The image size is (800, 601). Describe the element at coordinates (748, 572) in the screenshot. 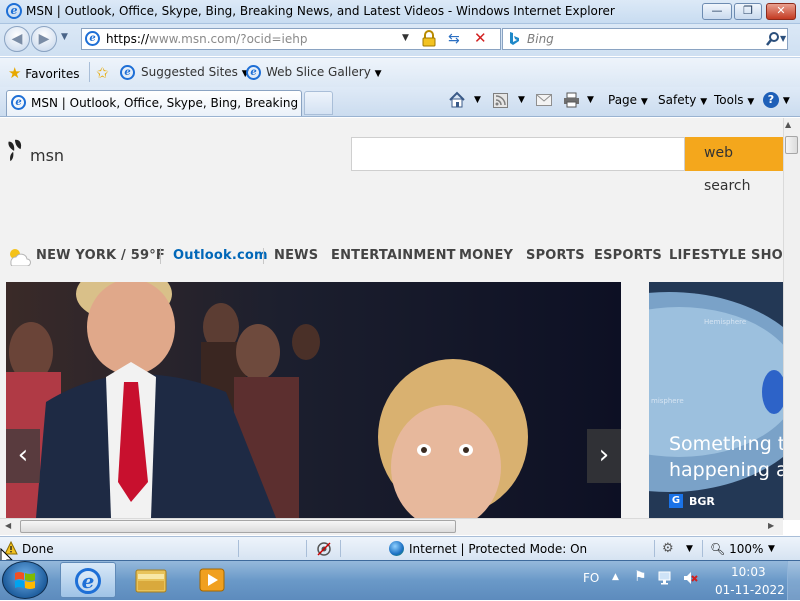

I see `clock-time: 10:03` at that location.